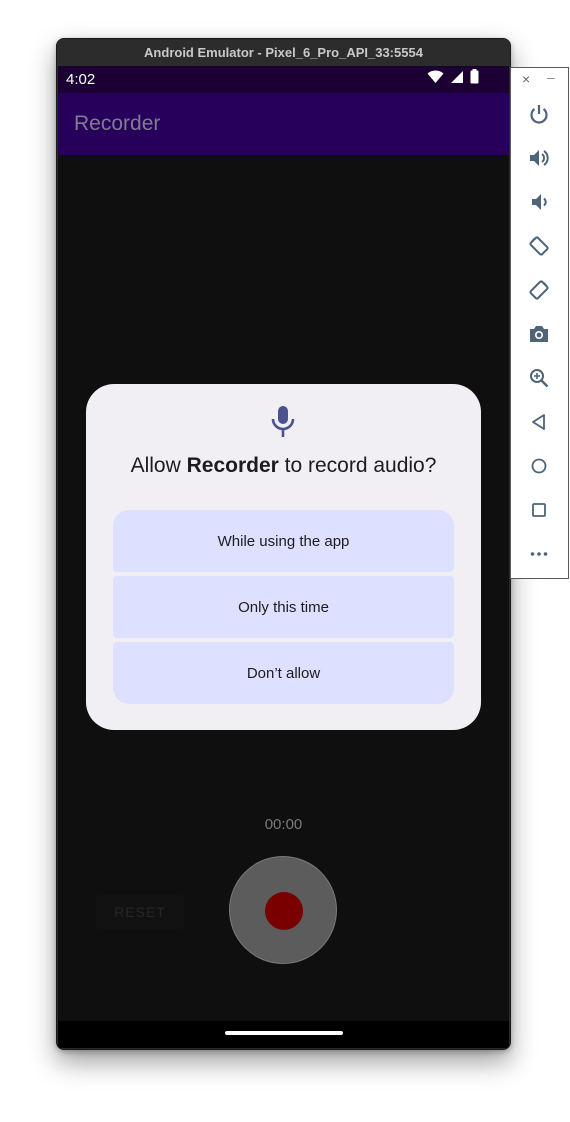 This screenshot has width=570, height=1122. I want to click on close-icon: ×, so click(526, 79).